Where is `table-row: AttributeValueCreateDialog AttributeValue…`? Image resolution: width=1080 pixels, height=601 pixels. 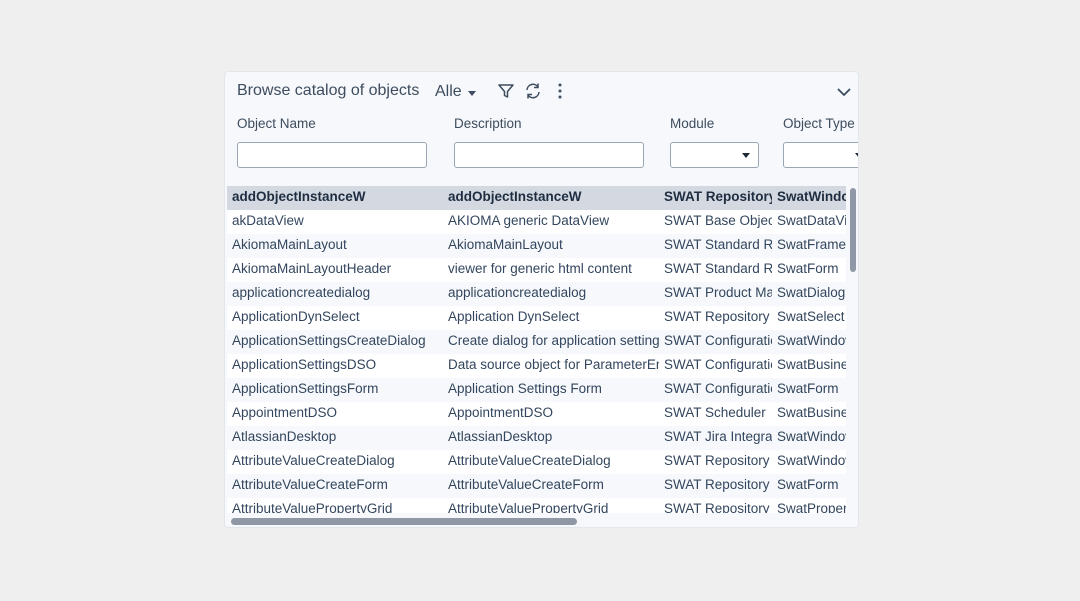 table-row: AttributeValueCreateDialog AttributeValue… is located at coordinates (536, 462).